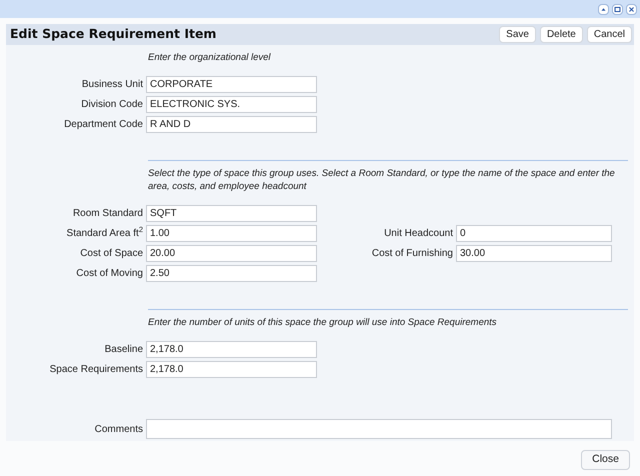  I want to click on field-label: Comments, so click(119, 429).